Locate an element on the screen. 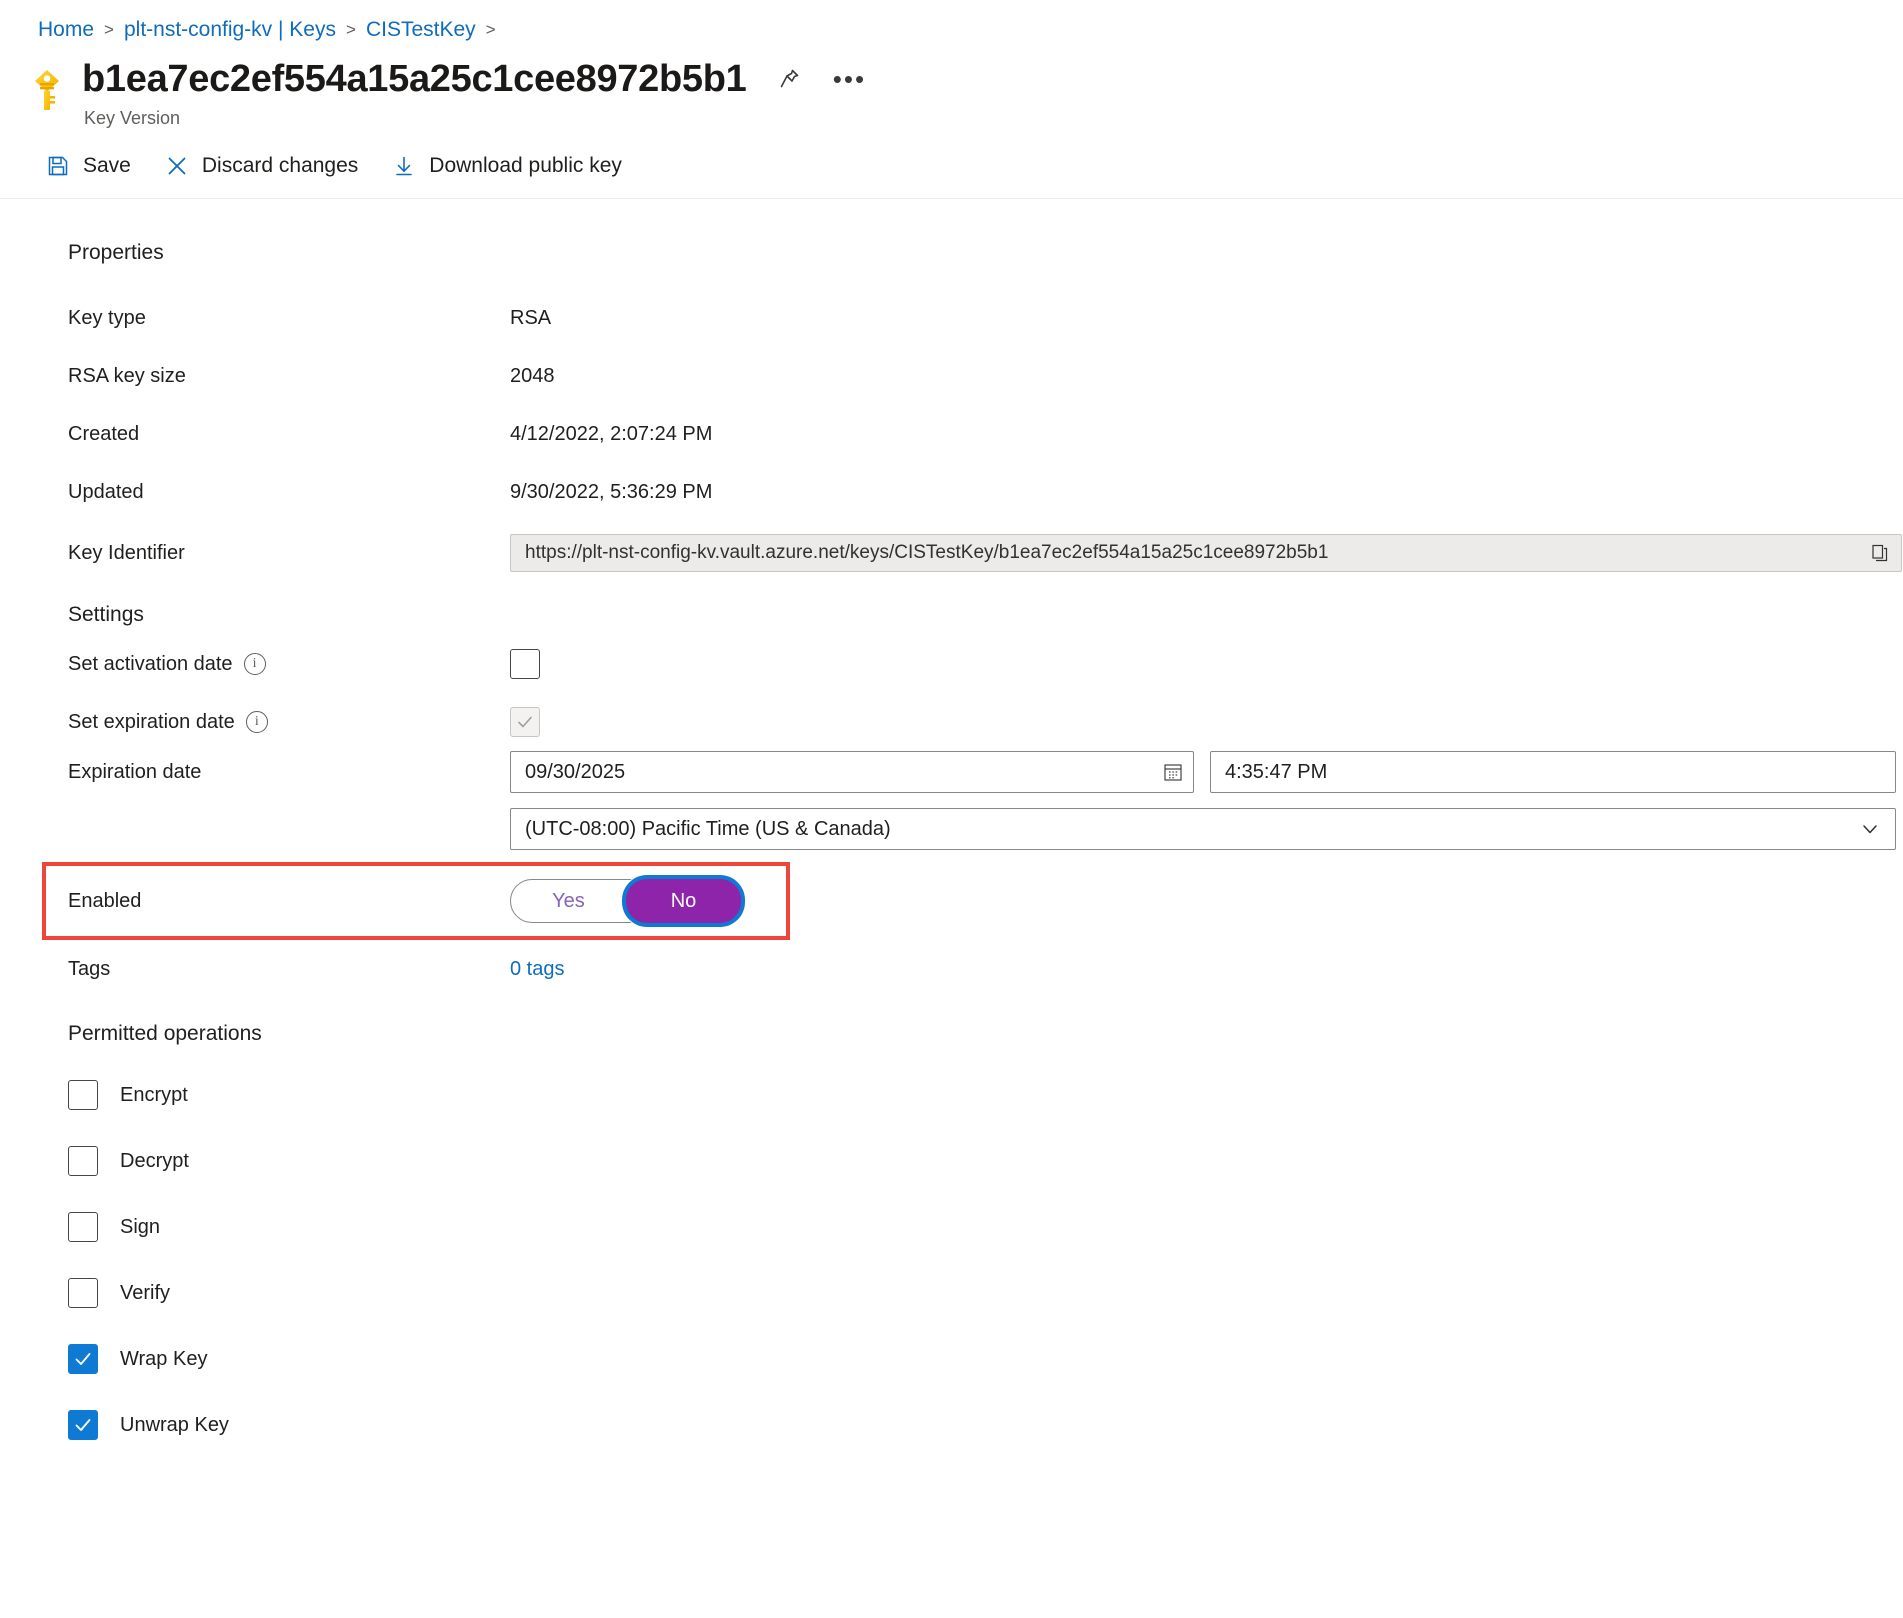 The image size is (1903, 1618). expiration-date-label: Expiration date is located at coordinates (135, 772).